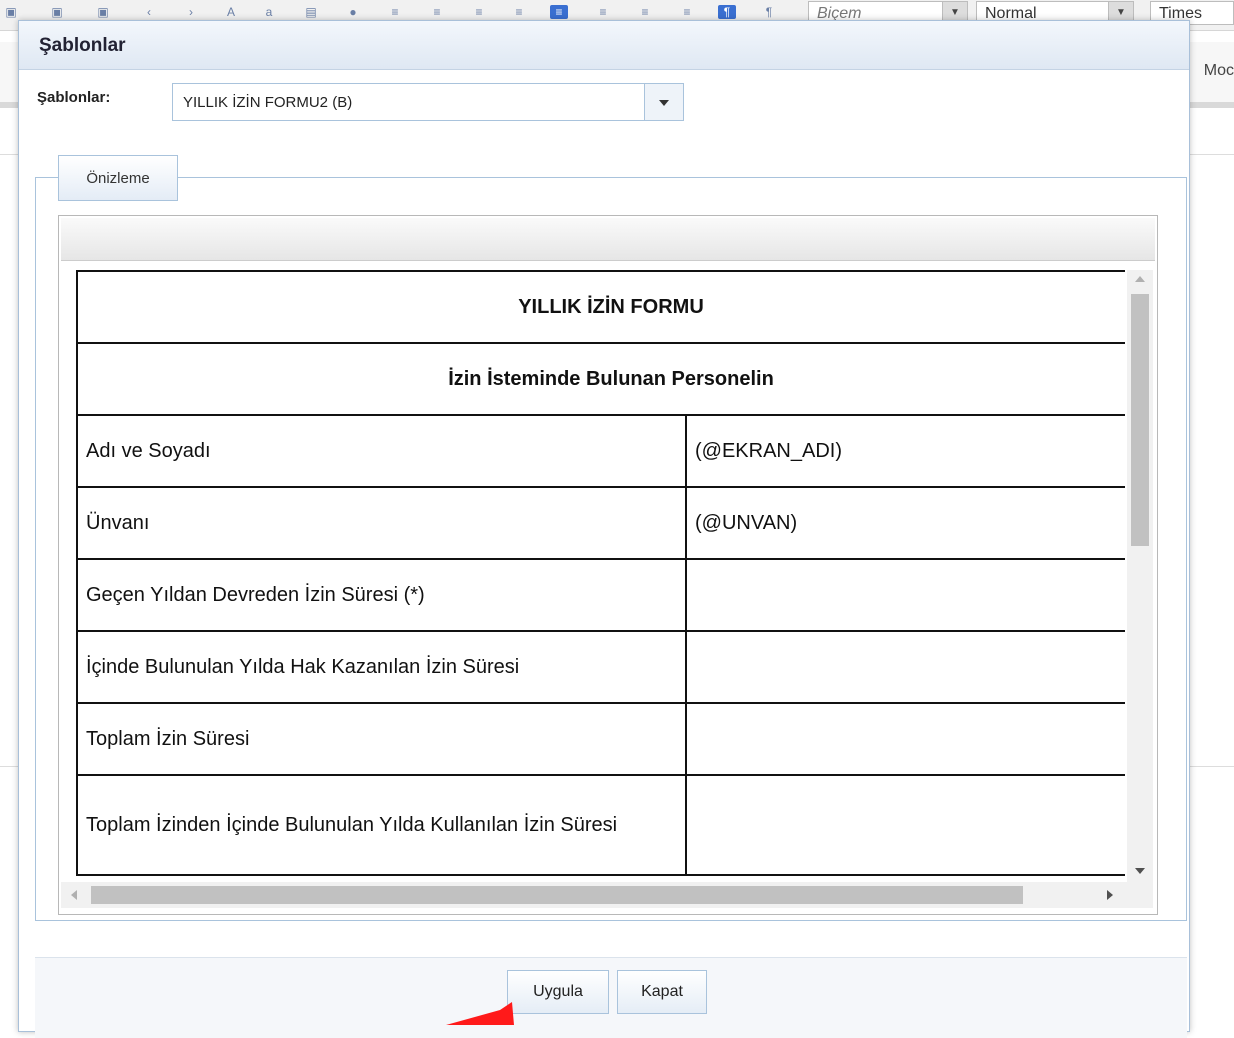 Image resolution: width=1234 pixels, height=1038 pixels. What do you see at coordinates (353, 12) in the screenshot?
I see `spellcheck-icon: ●` at bounding box center [353, 12].